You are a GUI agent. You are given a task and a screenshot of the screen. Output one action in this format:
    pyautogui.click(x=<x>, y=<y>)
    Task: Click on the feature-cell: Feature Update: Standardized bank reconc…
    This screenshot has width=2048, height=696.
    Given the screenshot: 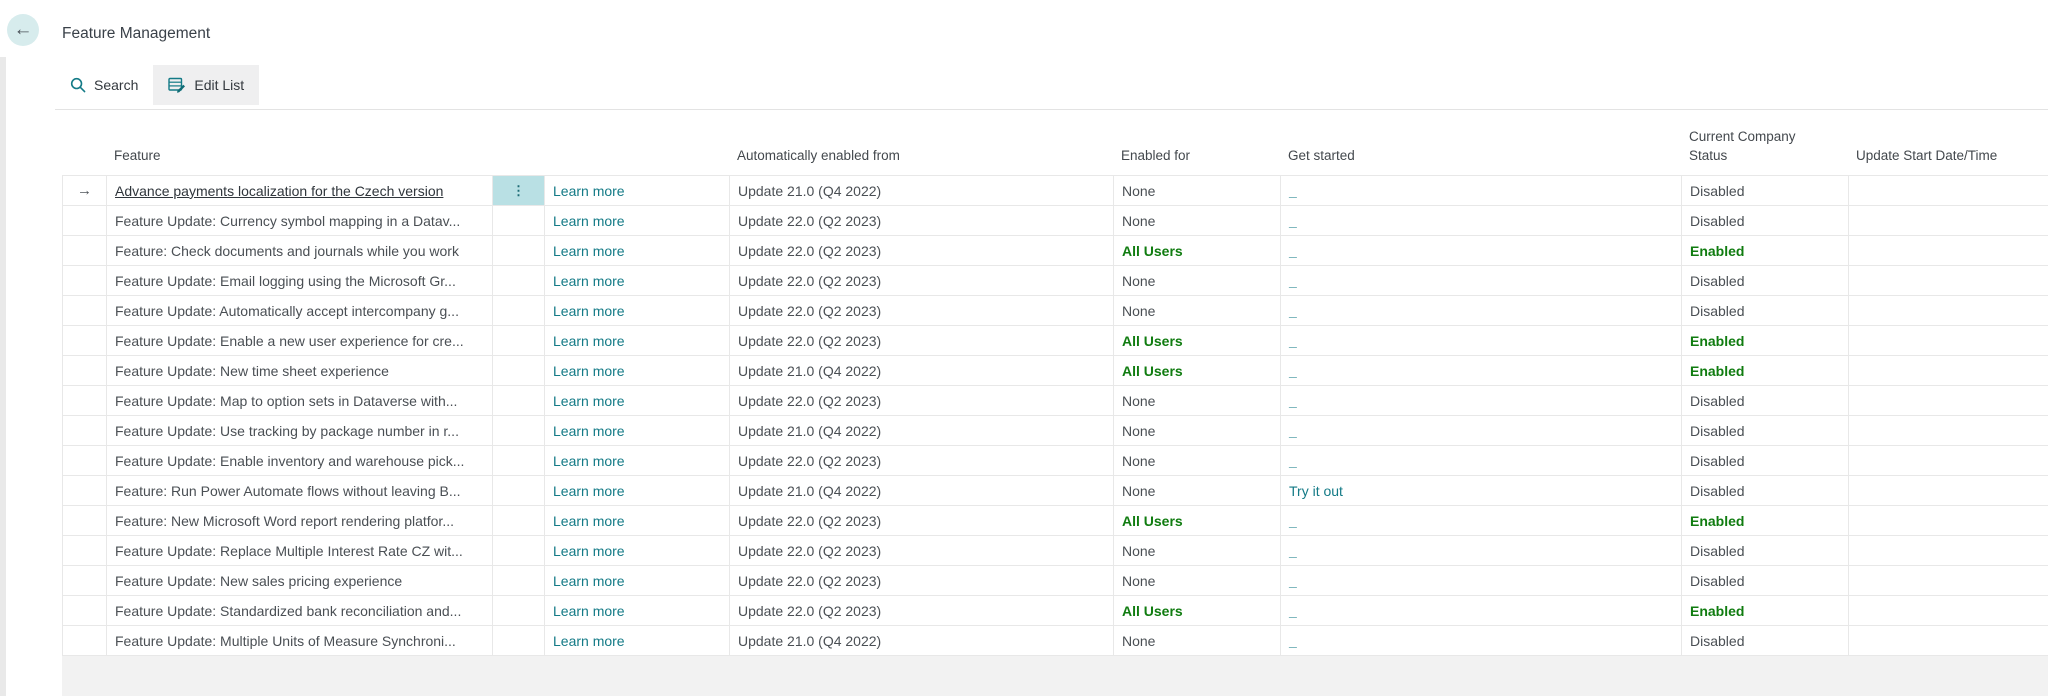 What is the action you would take?
    pyautogui.click(x=300, y=610)
    